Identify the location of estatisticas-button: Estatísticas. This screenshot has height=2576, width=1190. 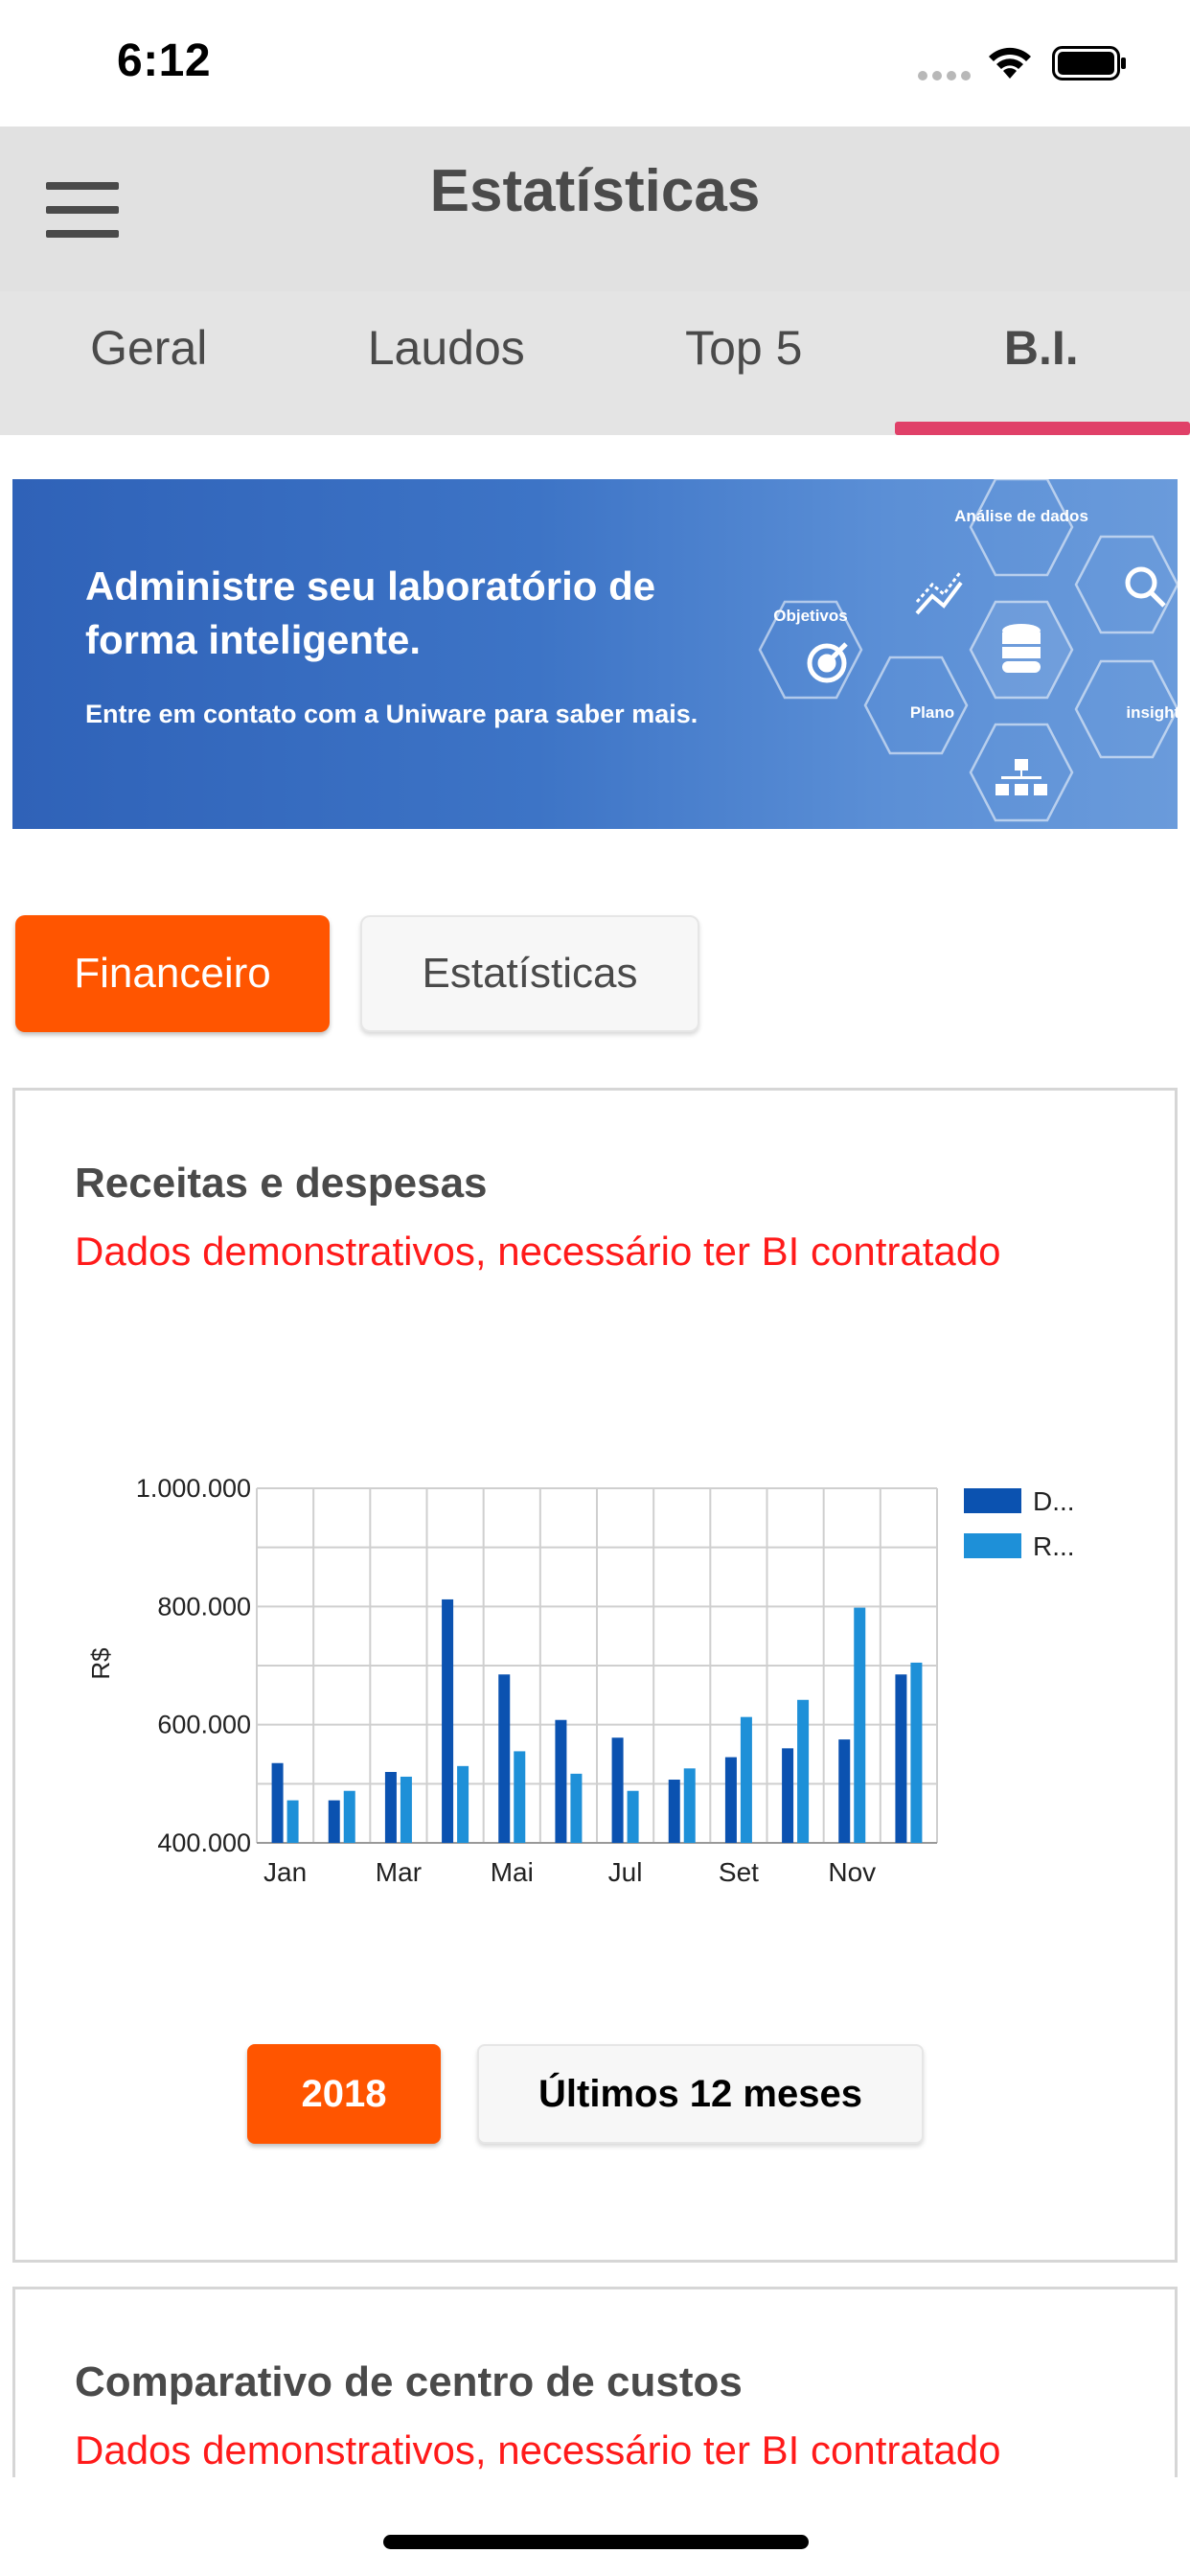
(529, 973).